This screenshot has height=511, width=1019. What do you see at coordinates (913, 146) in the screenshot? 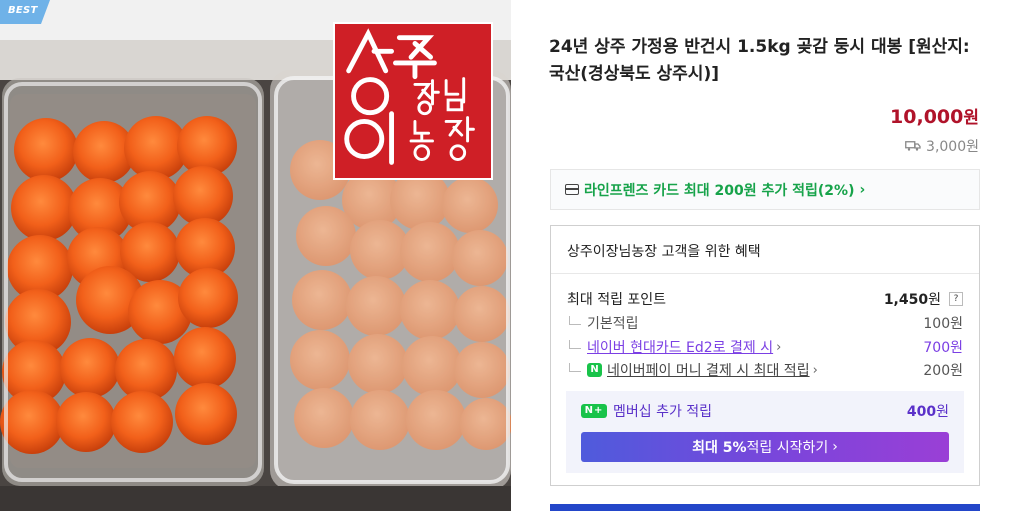
I see `truck-icon` at bounding box center [913, 146].